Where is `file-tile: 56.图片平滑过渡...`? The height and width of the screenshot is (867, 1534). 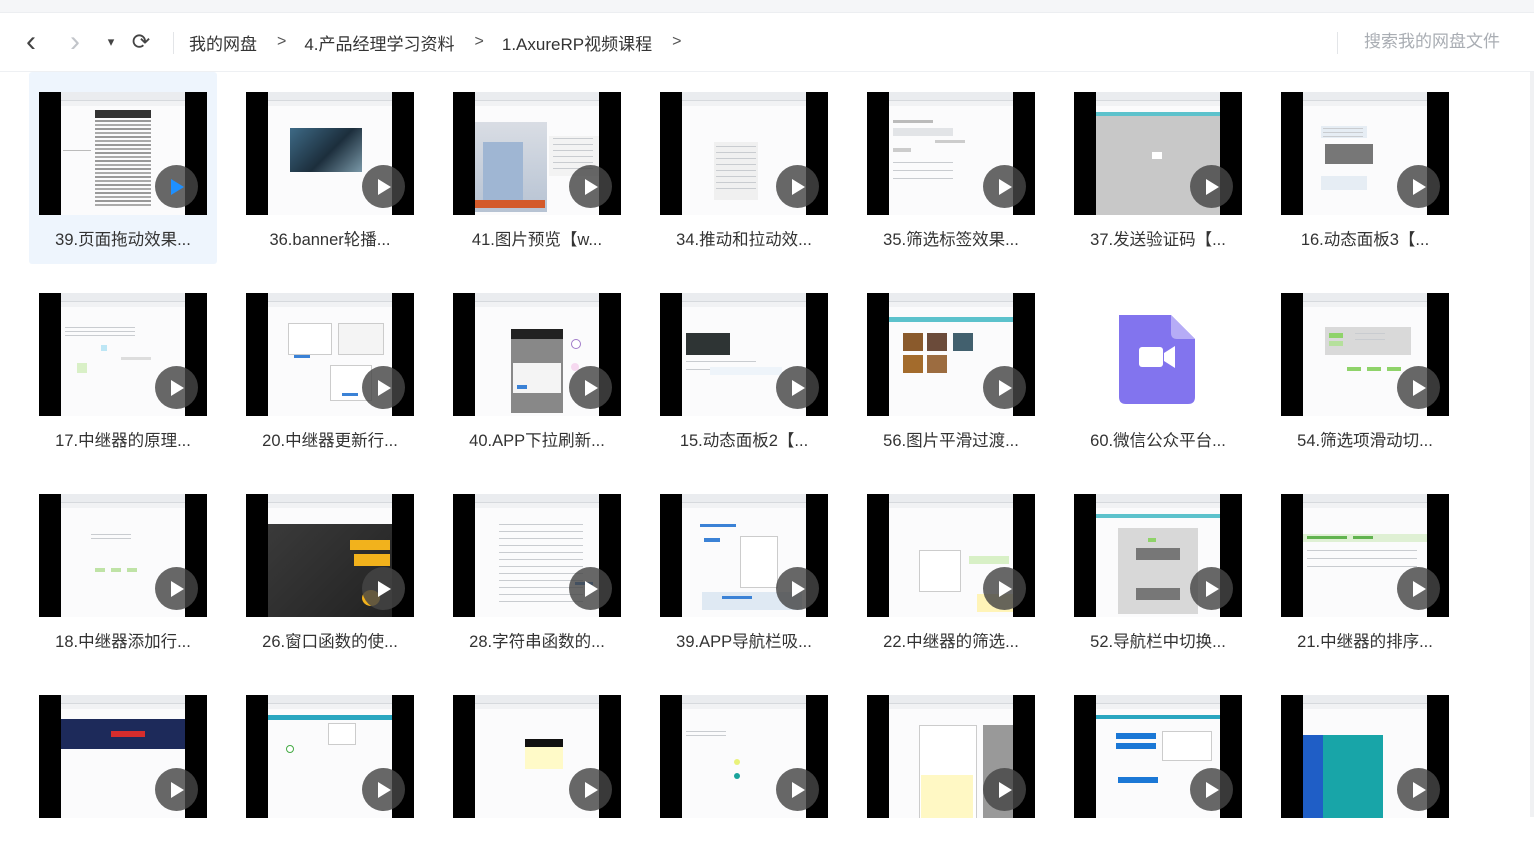
file-tile: 56.图片平滑过渡... is located at coordinates (951, 369).